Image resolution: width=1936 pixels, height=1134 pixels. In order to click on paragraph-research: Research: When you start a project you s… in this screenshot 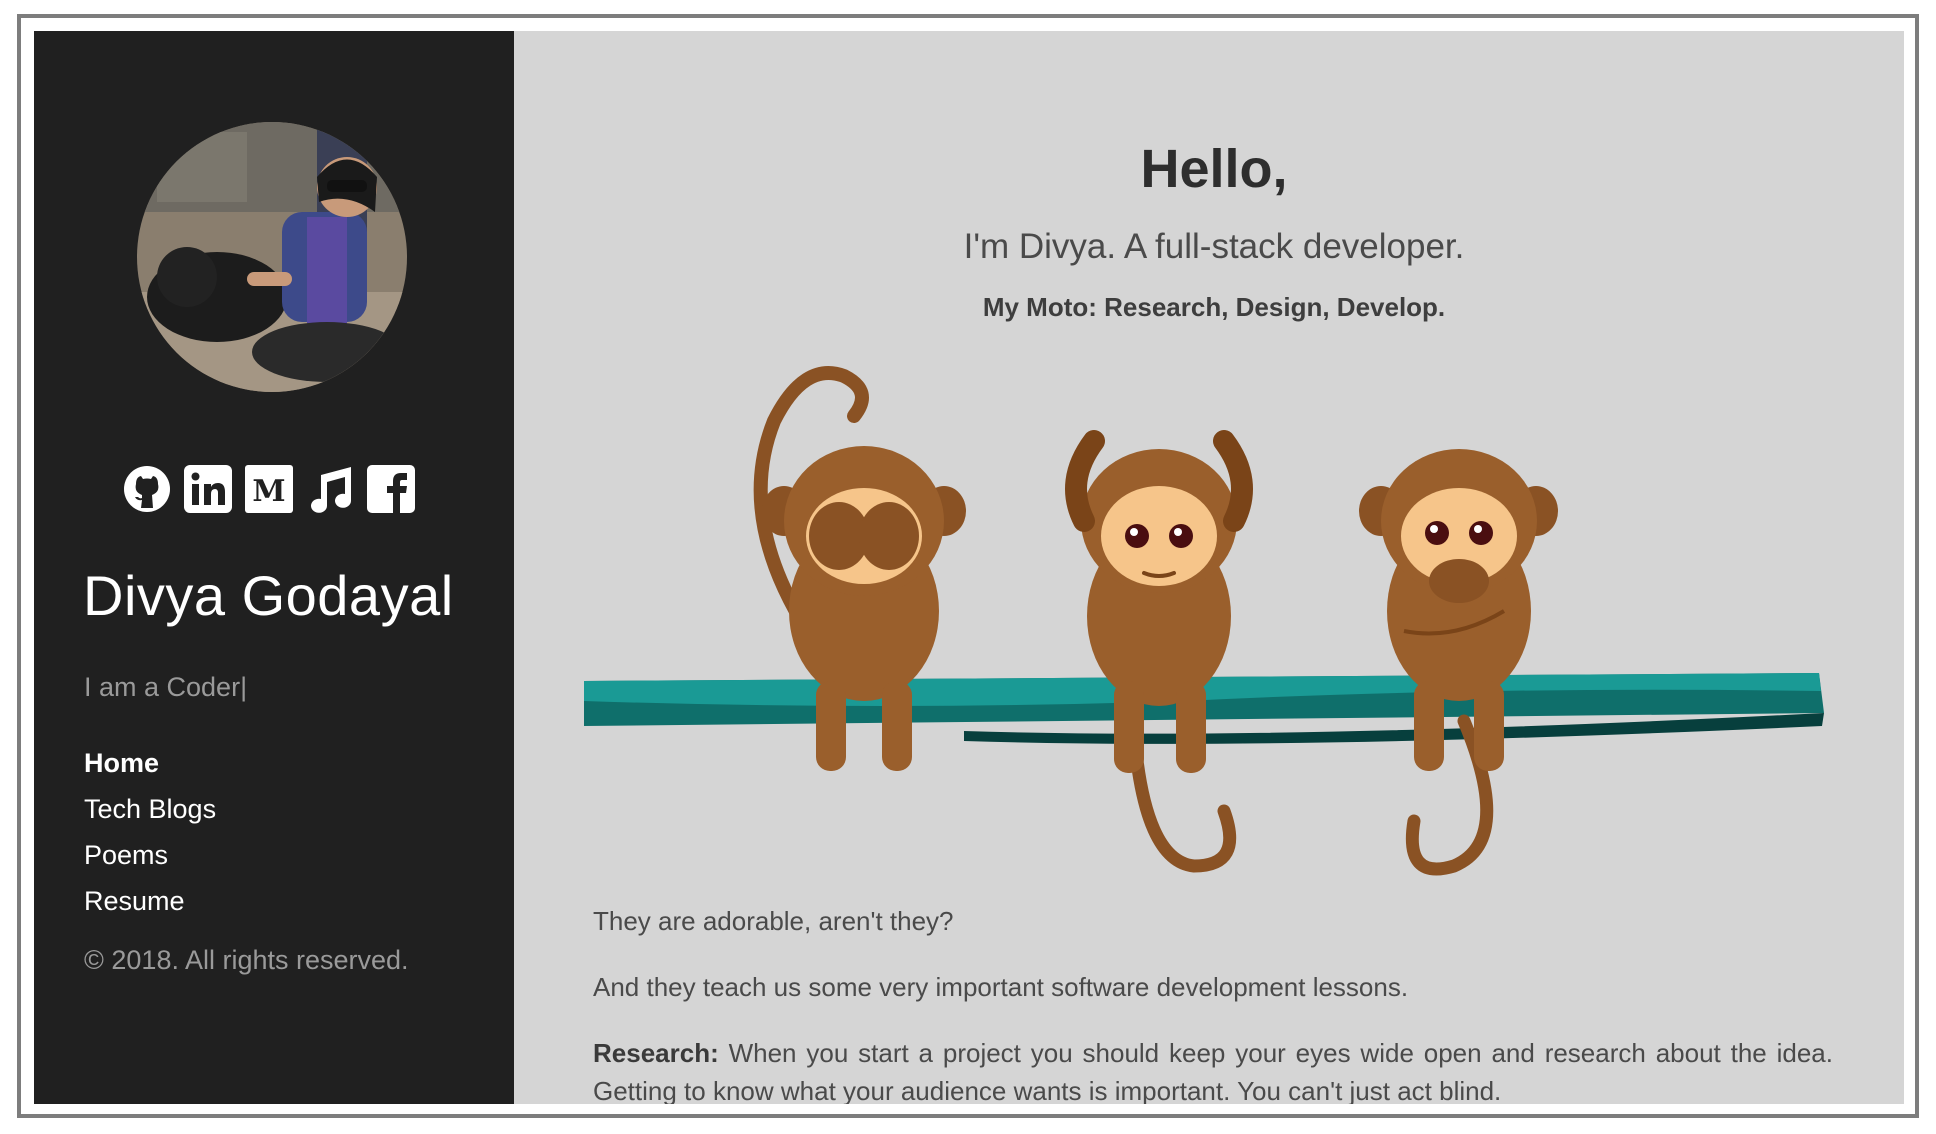, I will do `click(1213, 1069)`.